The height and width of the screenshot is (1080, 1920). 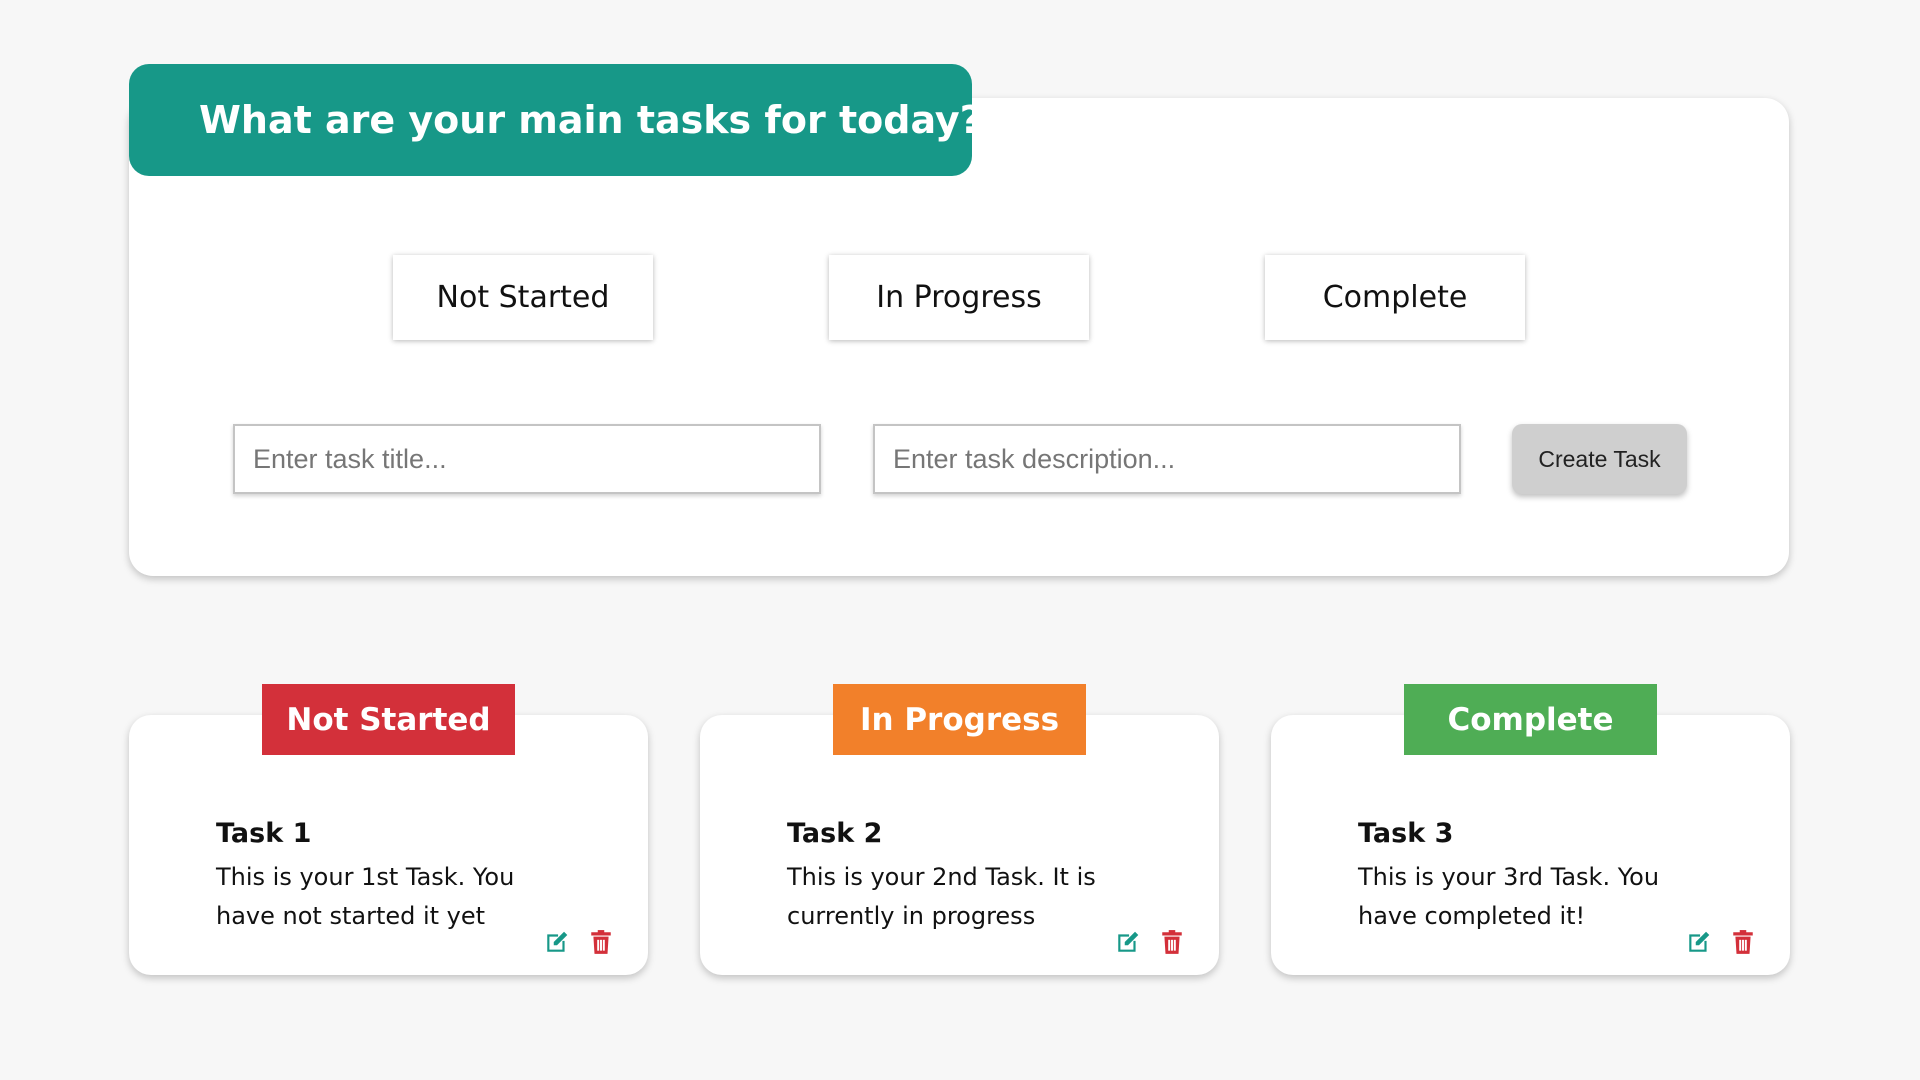 I want to click on status-badge-not-started: Not Started, so click(x=388, y=719).